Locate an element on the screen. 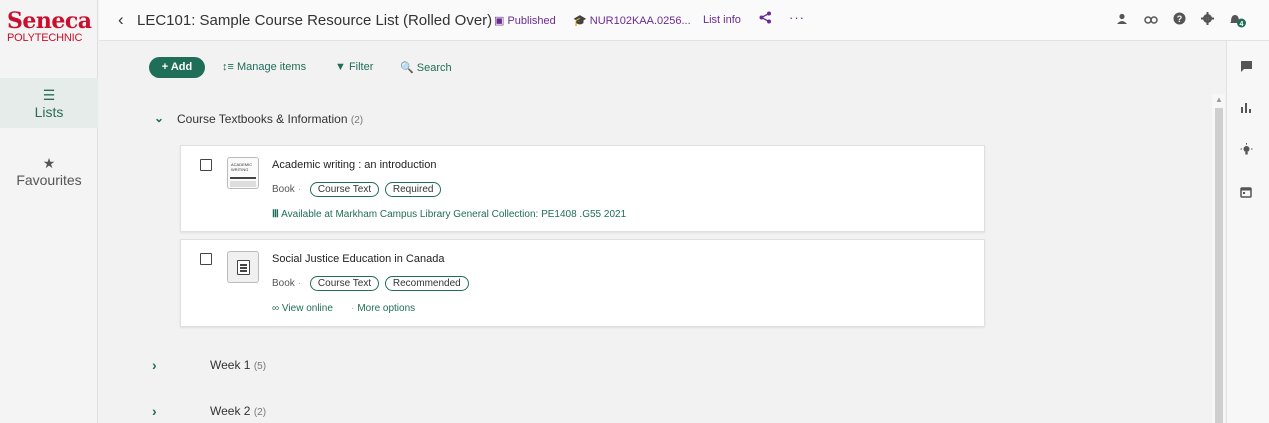 Image resolution: width=1269 pixels, height=423 pixels. help-icon: ? is located at coordinates (1179, 20).